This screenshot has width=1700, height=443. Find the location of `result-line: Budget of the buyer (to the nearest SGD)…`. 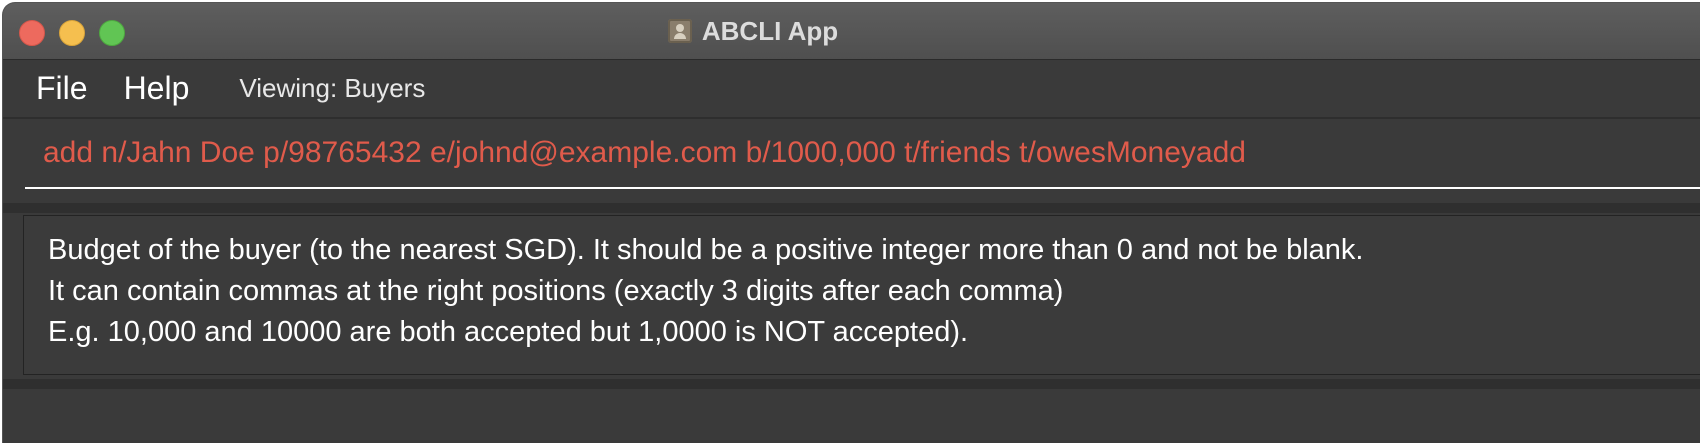

result-line: Budget of the buyer (to the nearest SGD)… is located at coordinates (706, 250).